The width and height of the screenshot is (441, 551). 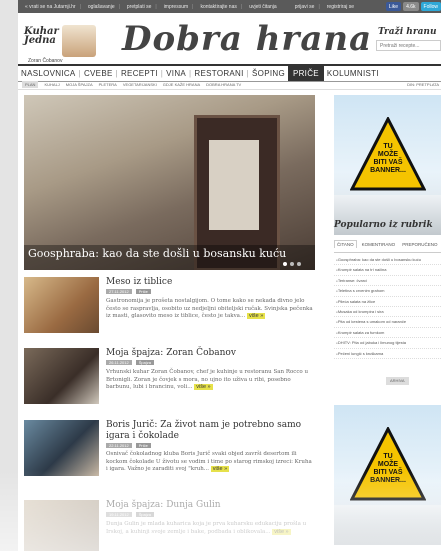 What do you see at coordinates (387, 281) in the screenshot?
I see `popular-item: Teriranse: čvarci` at bounding box center [387, 281].